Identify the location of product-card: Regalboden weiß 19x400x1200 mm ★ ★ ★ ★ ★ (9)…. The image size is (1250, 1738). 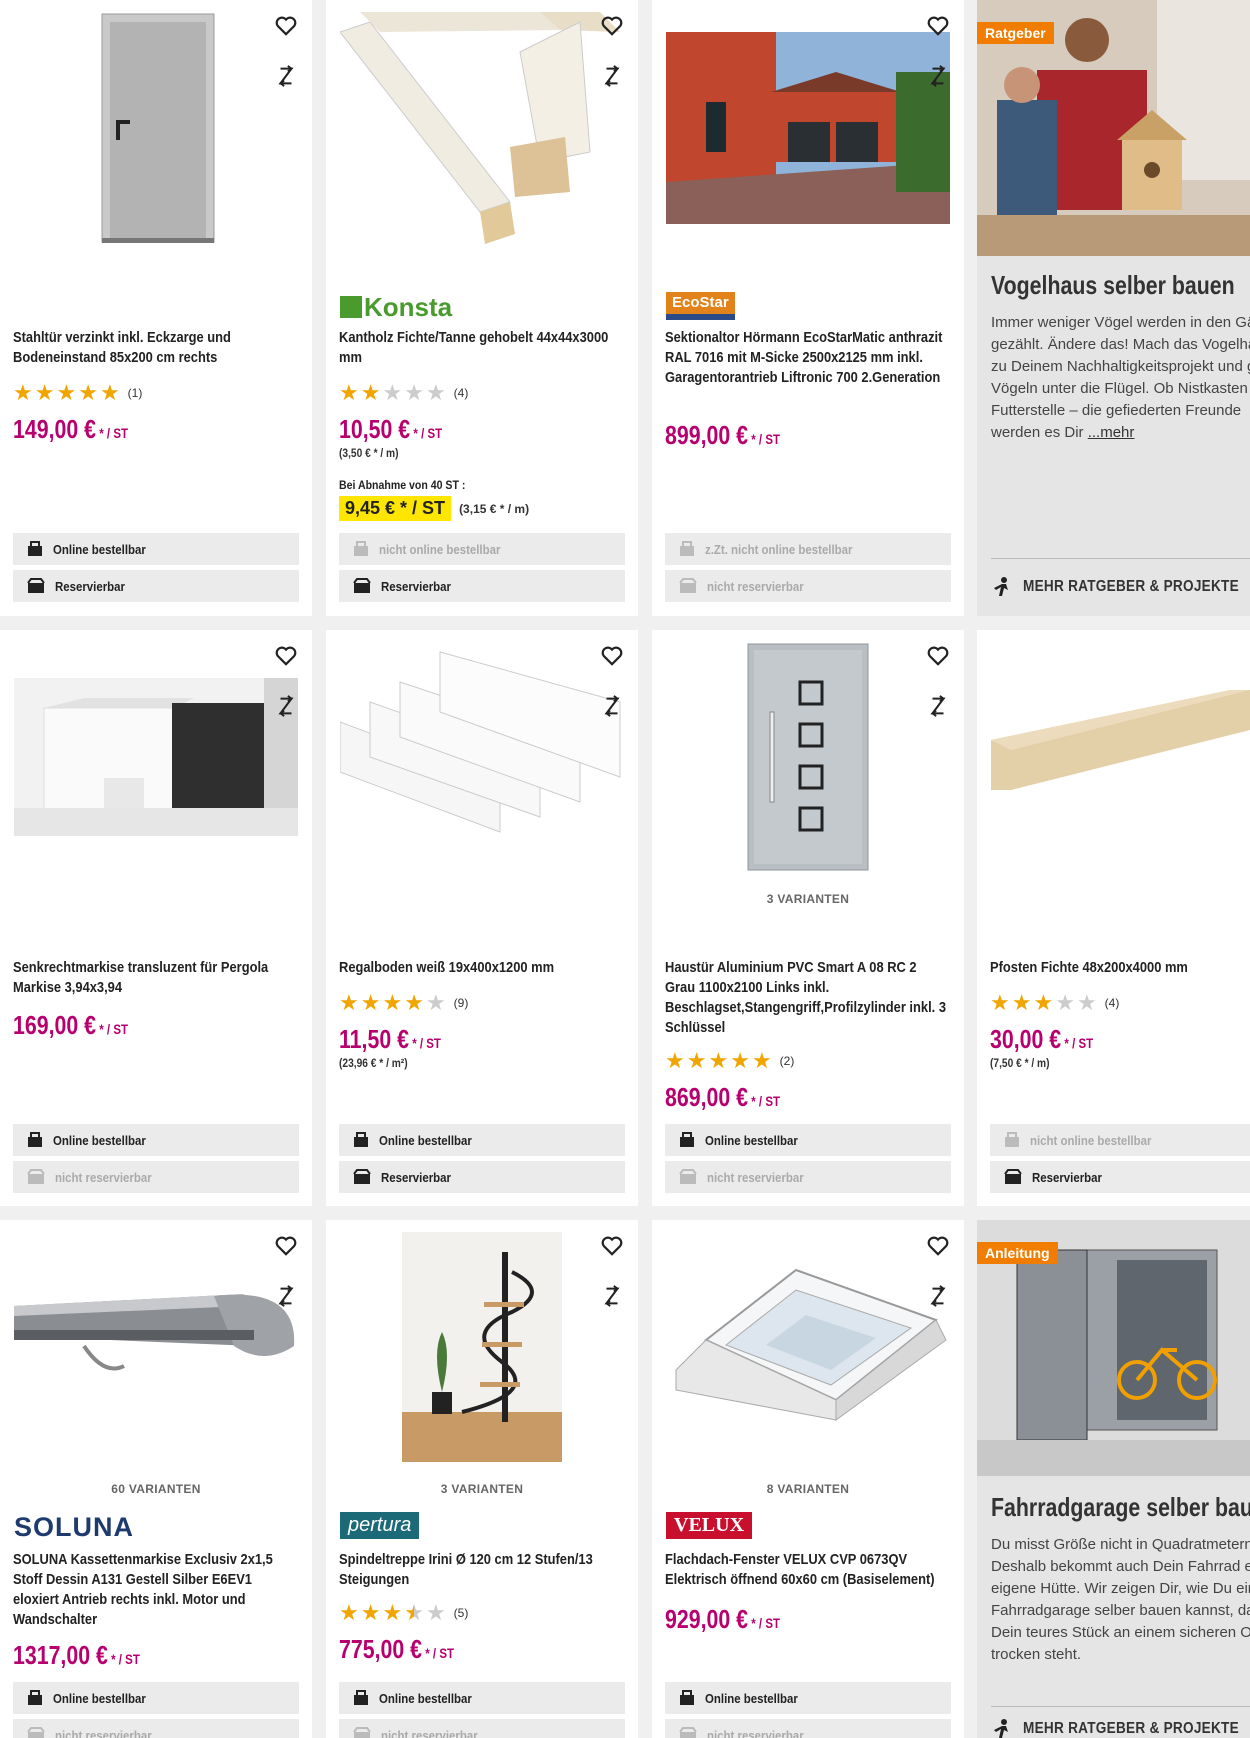
(482, 918).